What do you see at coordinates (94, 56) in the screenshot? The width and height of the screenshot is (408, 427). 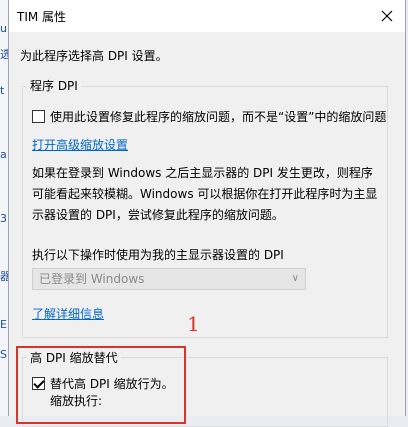 I see `intro-text: 为此程序选择高 DPI 设置。` at bounding box center [94, 56].